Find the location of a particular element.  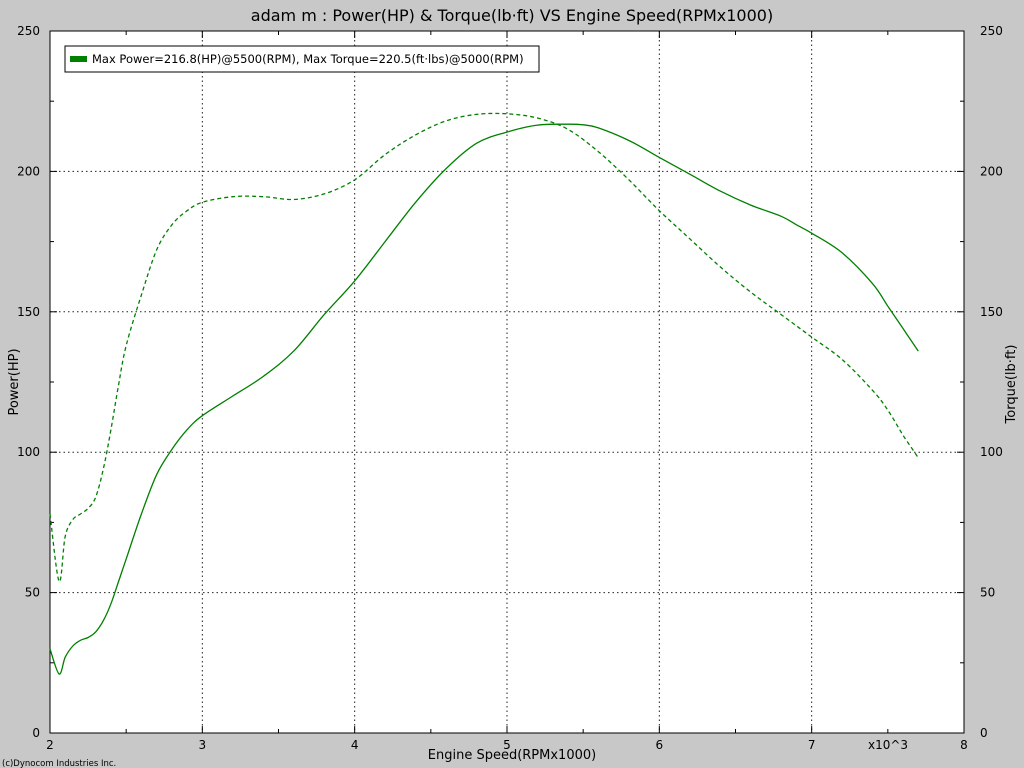

y2-tick-label: 100 is located at coordinates (991, 452).